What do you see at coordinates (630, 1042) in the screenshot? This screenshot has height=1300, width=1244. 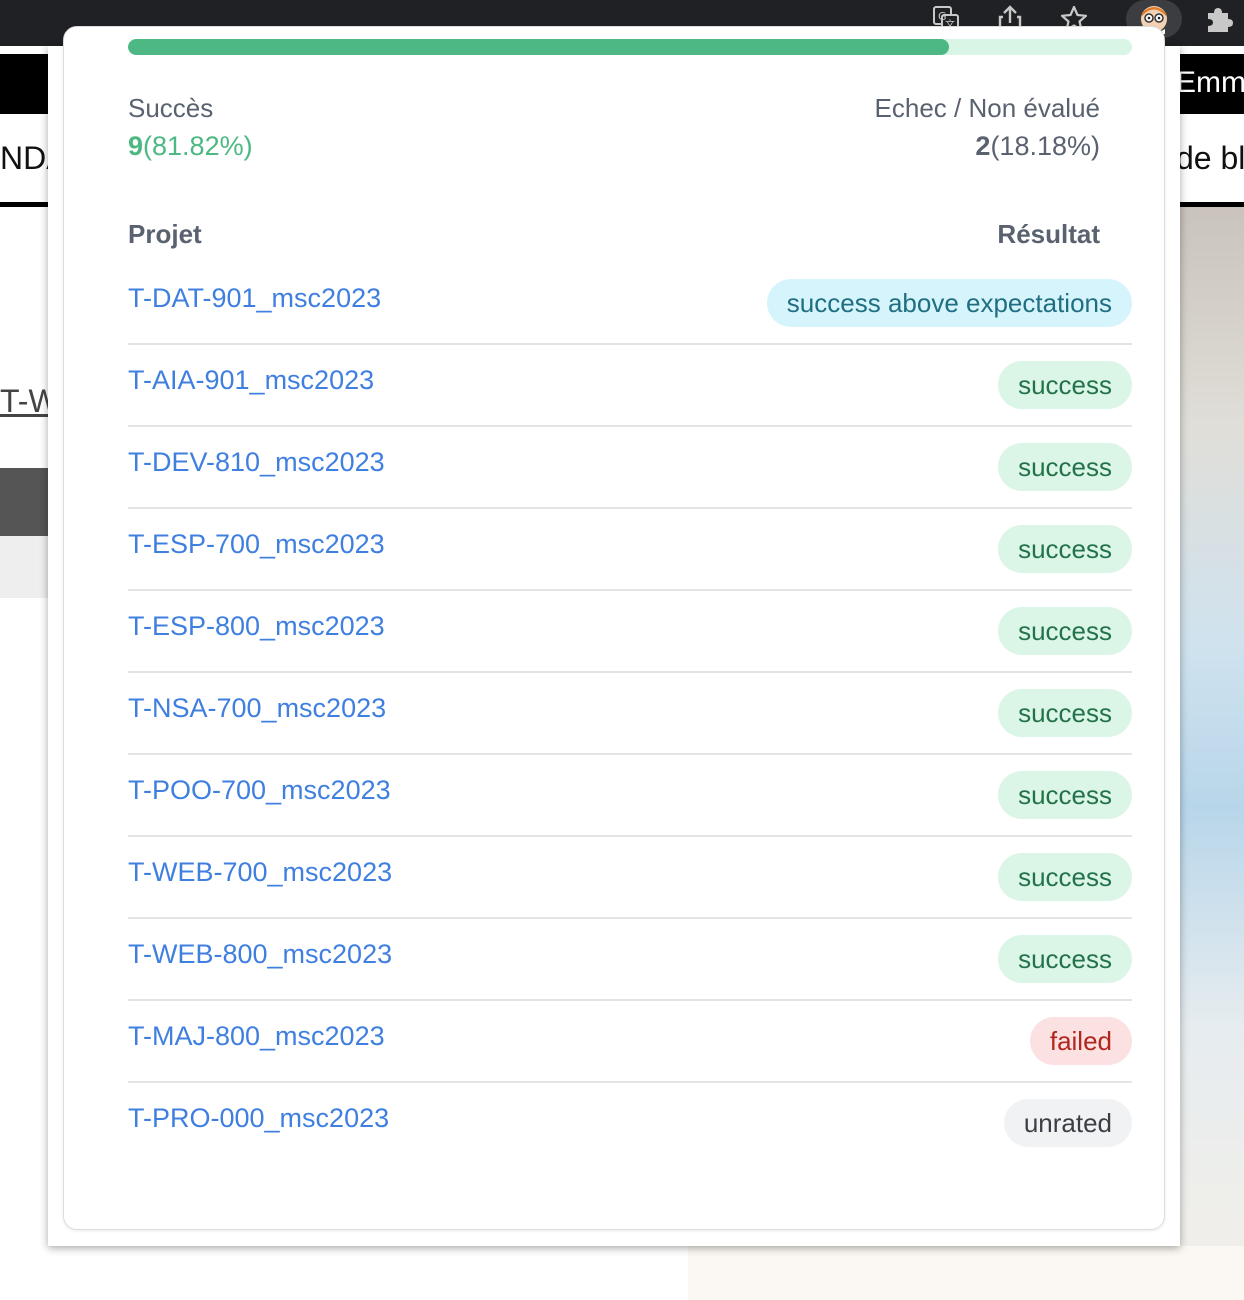 I see `table-row: T-MAJ-800_msc2023 failed` at bounding box center [630, 1042].